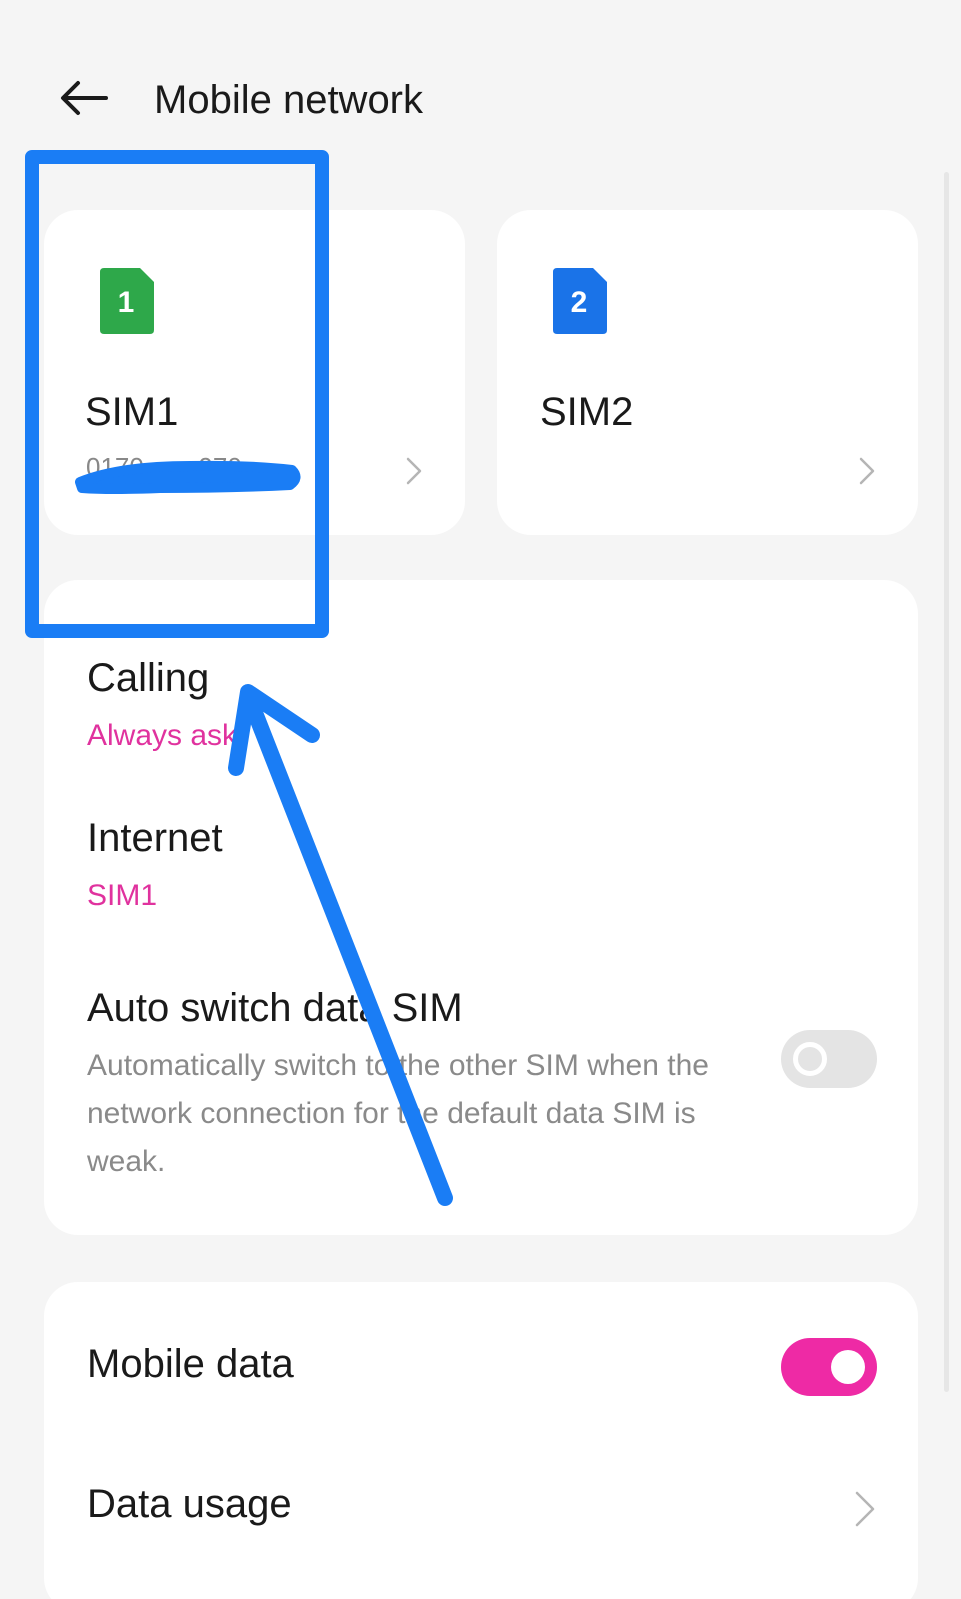  Describe the element at coordinates (480, 100) in the screenshot. I see `top-app-bar: Mobile network` at that location.